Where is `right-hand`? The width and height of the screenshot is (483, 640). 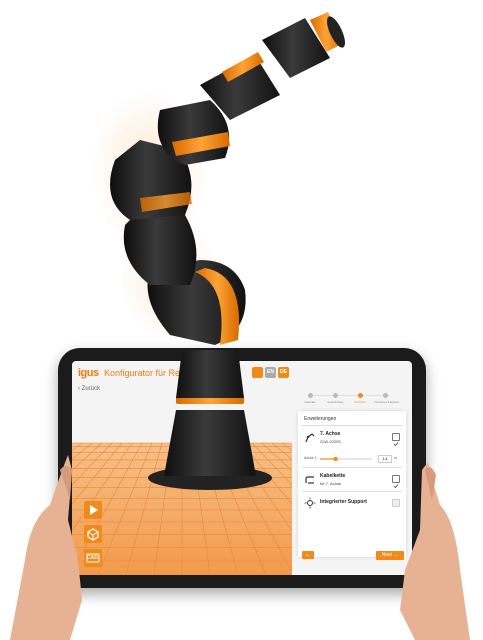 right-hand is located at coordinates (435, 551).